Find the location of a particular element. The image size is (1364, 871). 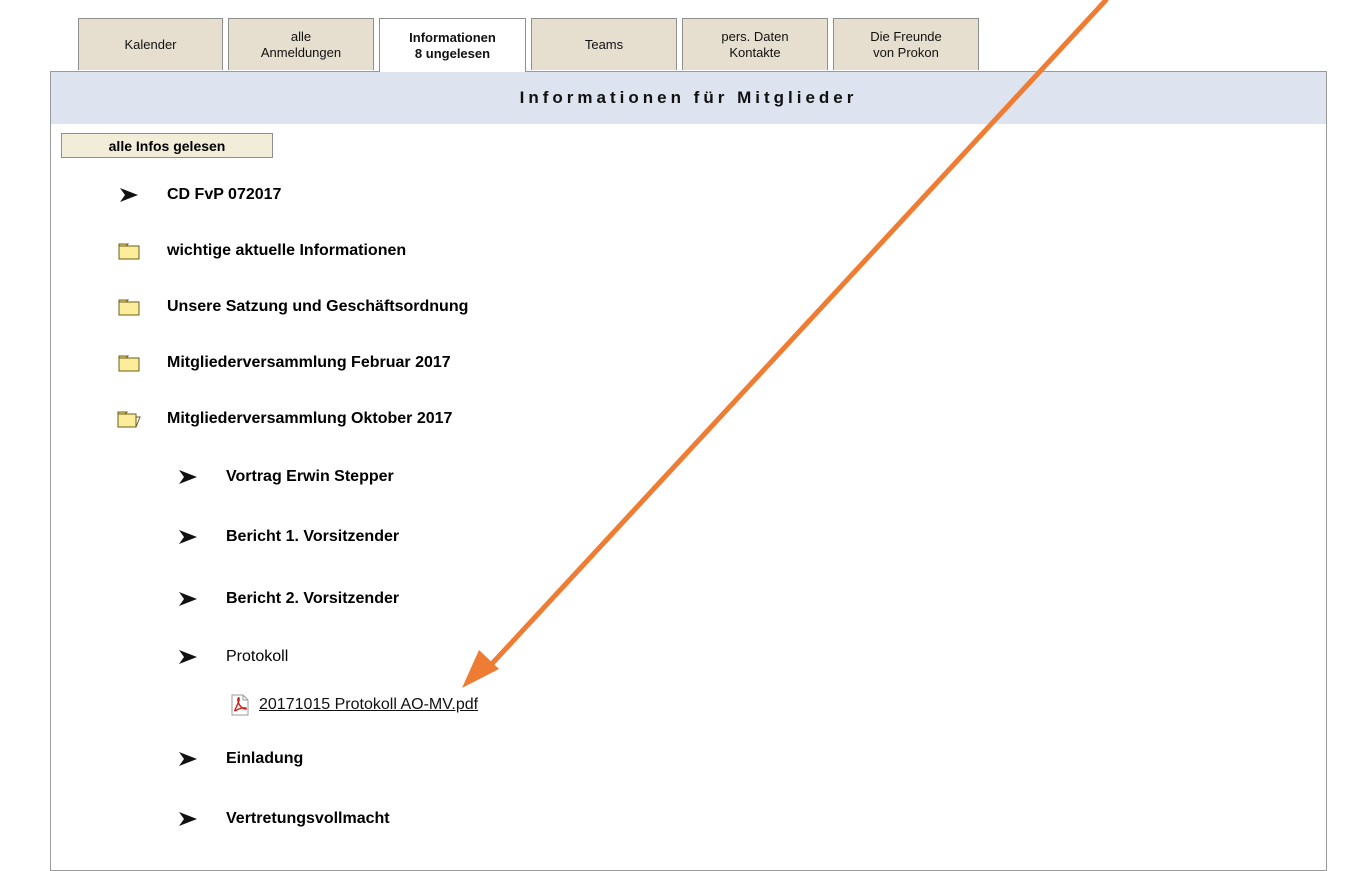

folder-mv-oktober: Mitgliederversammlung Oktober 2017 is located at coordinates (284, 419).